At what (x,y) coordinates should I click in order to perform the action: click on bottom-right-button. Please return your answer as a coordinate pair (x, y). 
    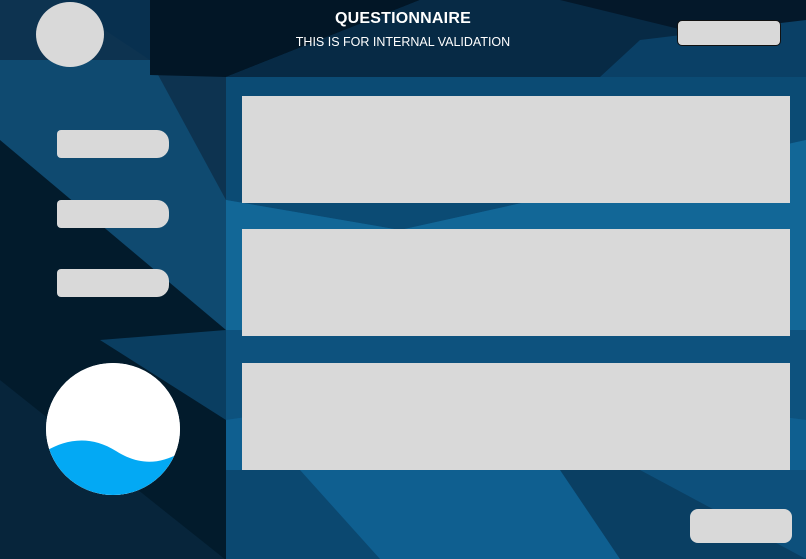
    Looking at the image, I should click on (741, 526).